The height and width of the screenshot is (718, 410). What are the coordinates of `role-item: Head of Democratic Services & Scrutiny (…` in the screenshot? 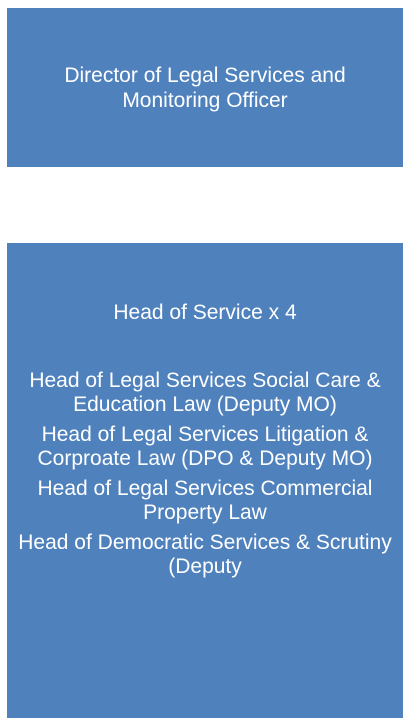 It's located at (205, 554).